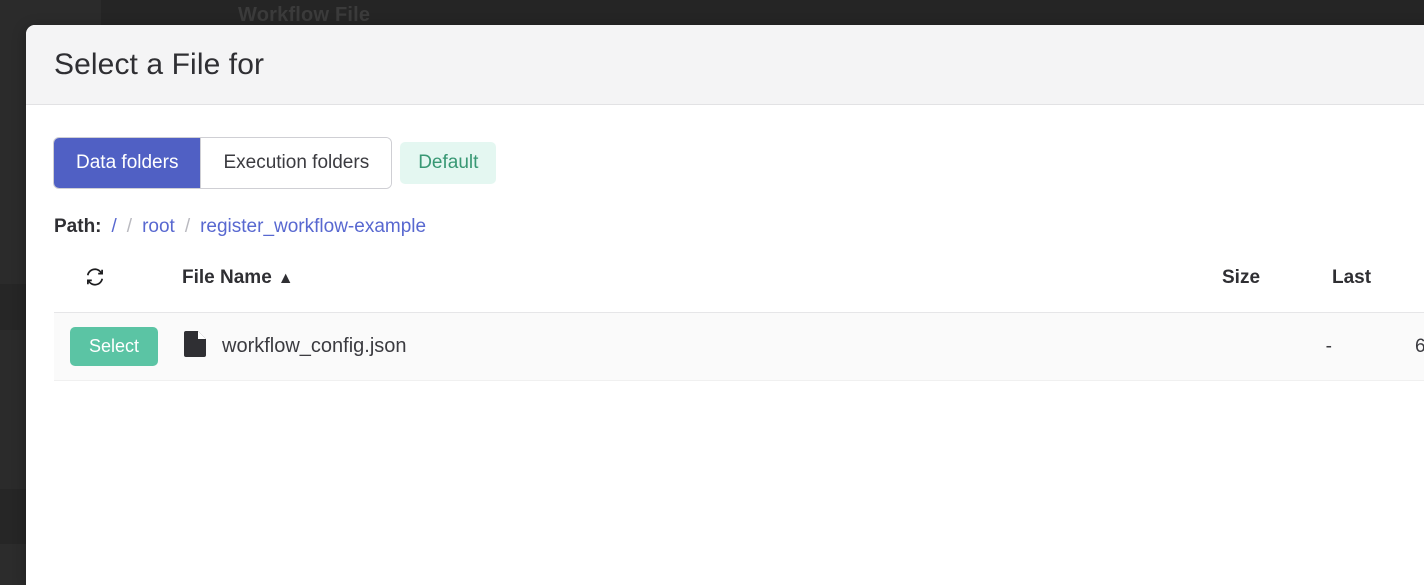  I want to click on tab-execution-folders: Execution folders, so click(296, 163).